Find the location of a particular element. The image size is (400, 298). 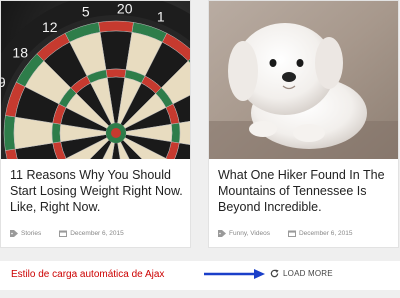

load-more-label: LOAD MORE is located at coordinates (308, 273).